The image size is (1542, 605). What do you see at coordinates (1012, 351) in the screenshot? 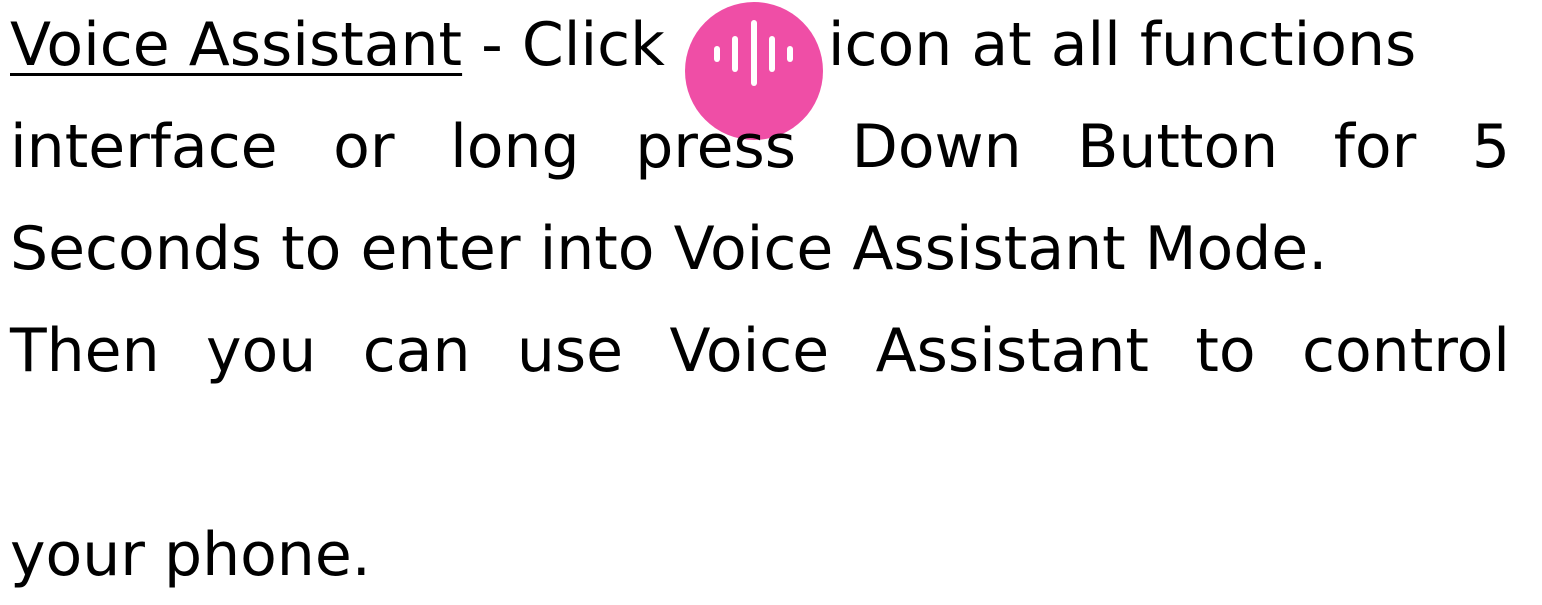
I see `word: Assistant` at bounding box center [1012, 351].